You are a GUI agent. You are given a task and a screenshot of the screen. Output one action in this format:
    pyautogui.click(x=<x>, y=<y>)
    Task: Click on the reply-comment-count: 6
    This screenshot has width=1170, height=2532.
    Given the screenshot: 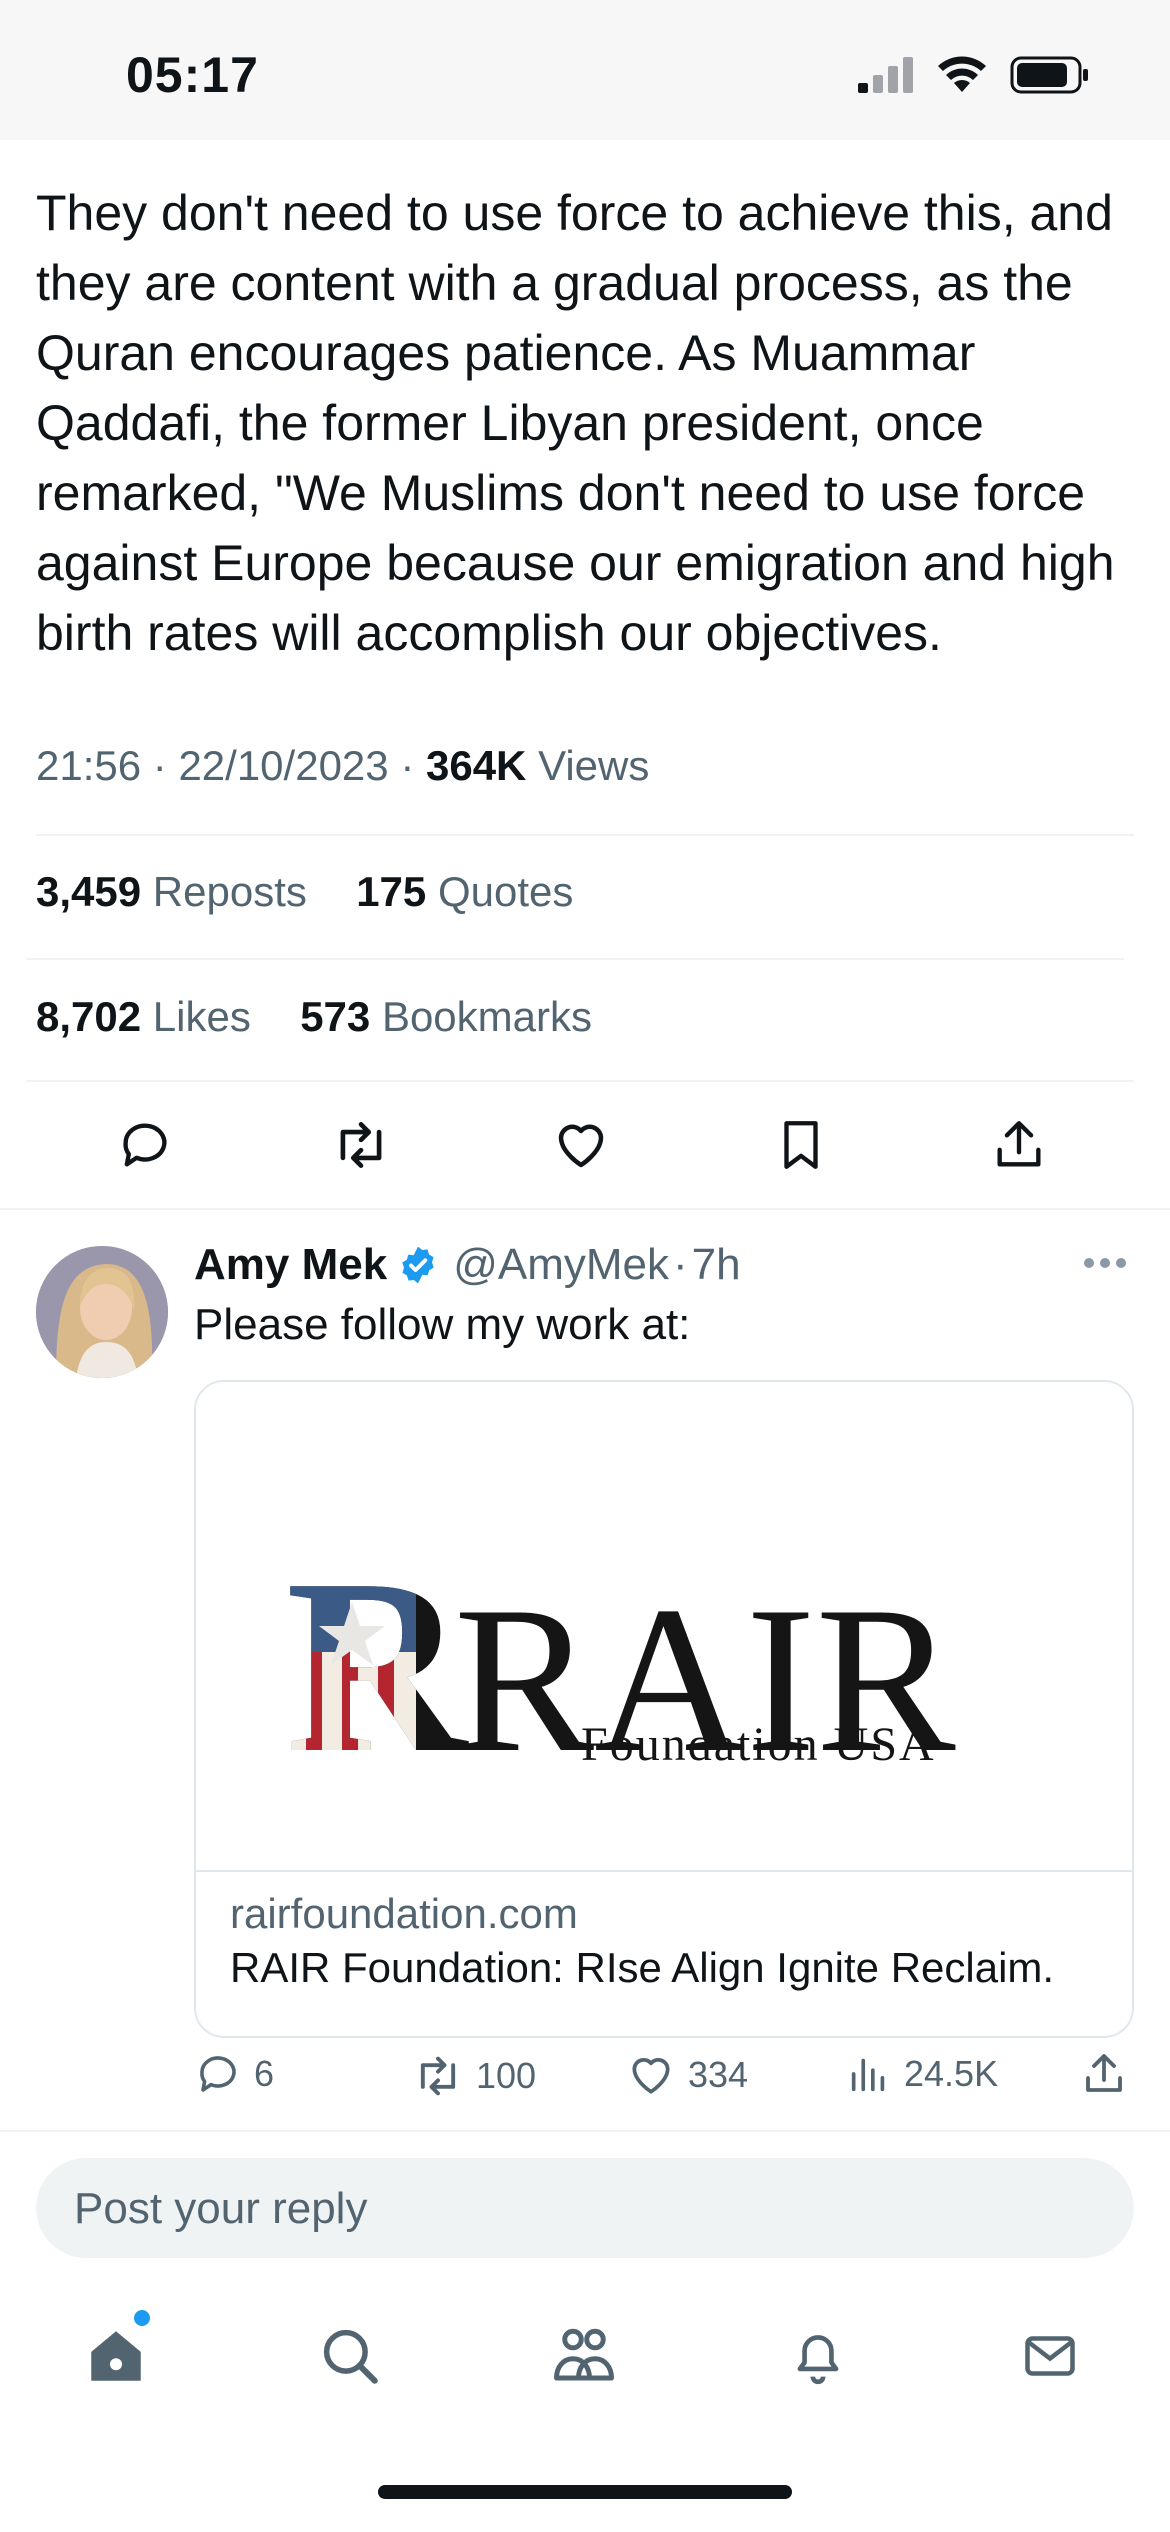 What is the action you would take?
    pyautogui.click(x=264, y=2073)
    